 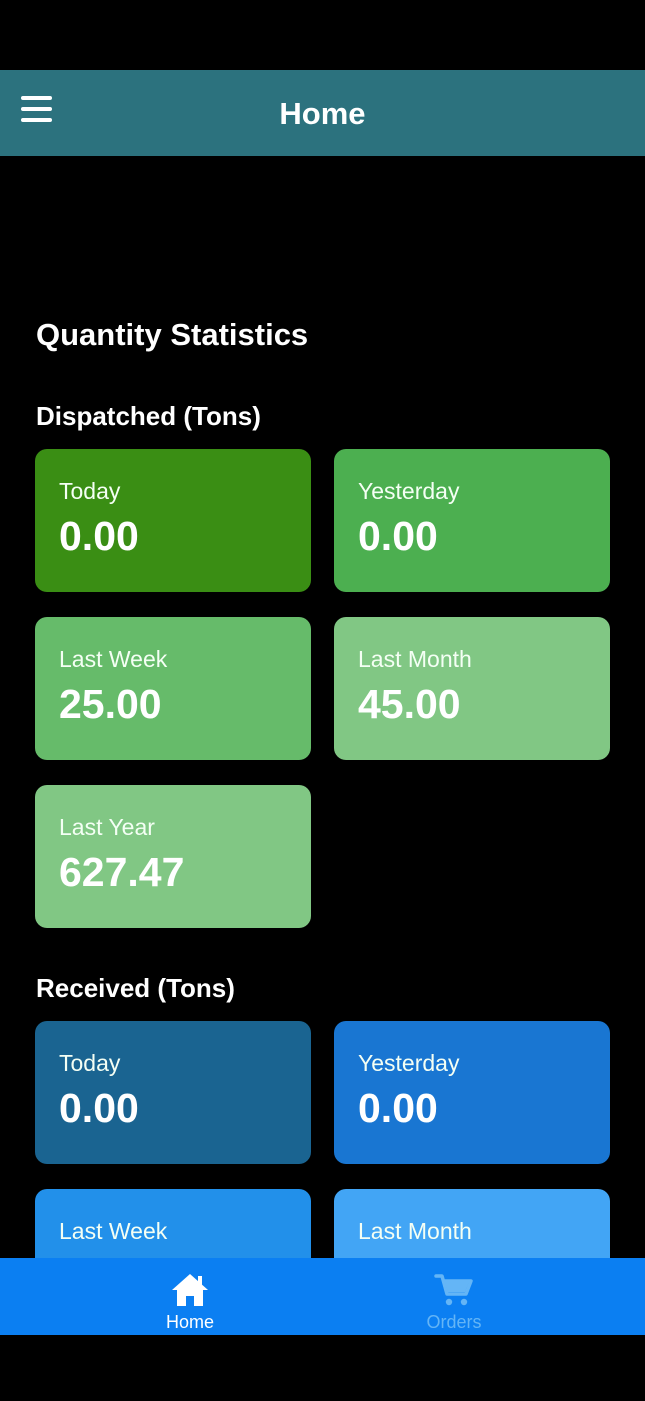 What do you see at coordinates (173, 1223) in the screenshot?
I see `received-last-week-card: Last Week` at bounding box center [173, 1223].